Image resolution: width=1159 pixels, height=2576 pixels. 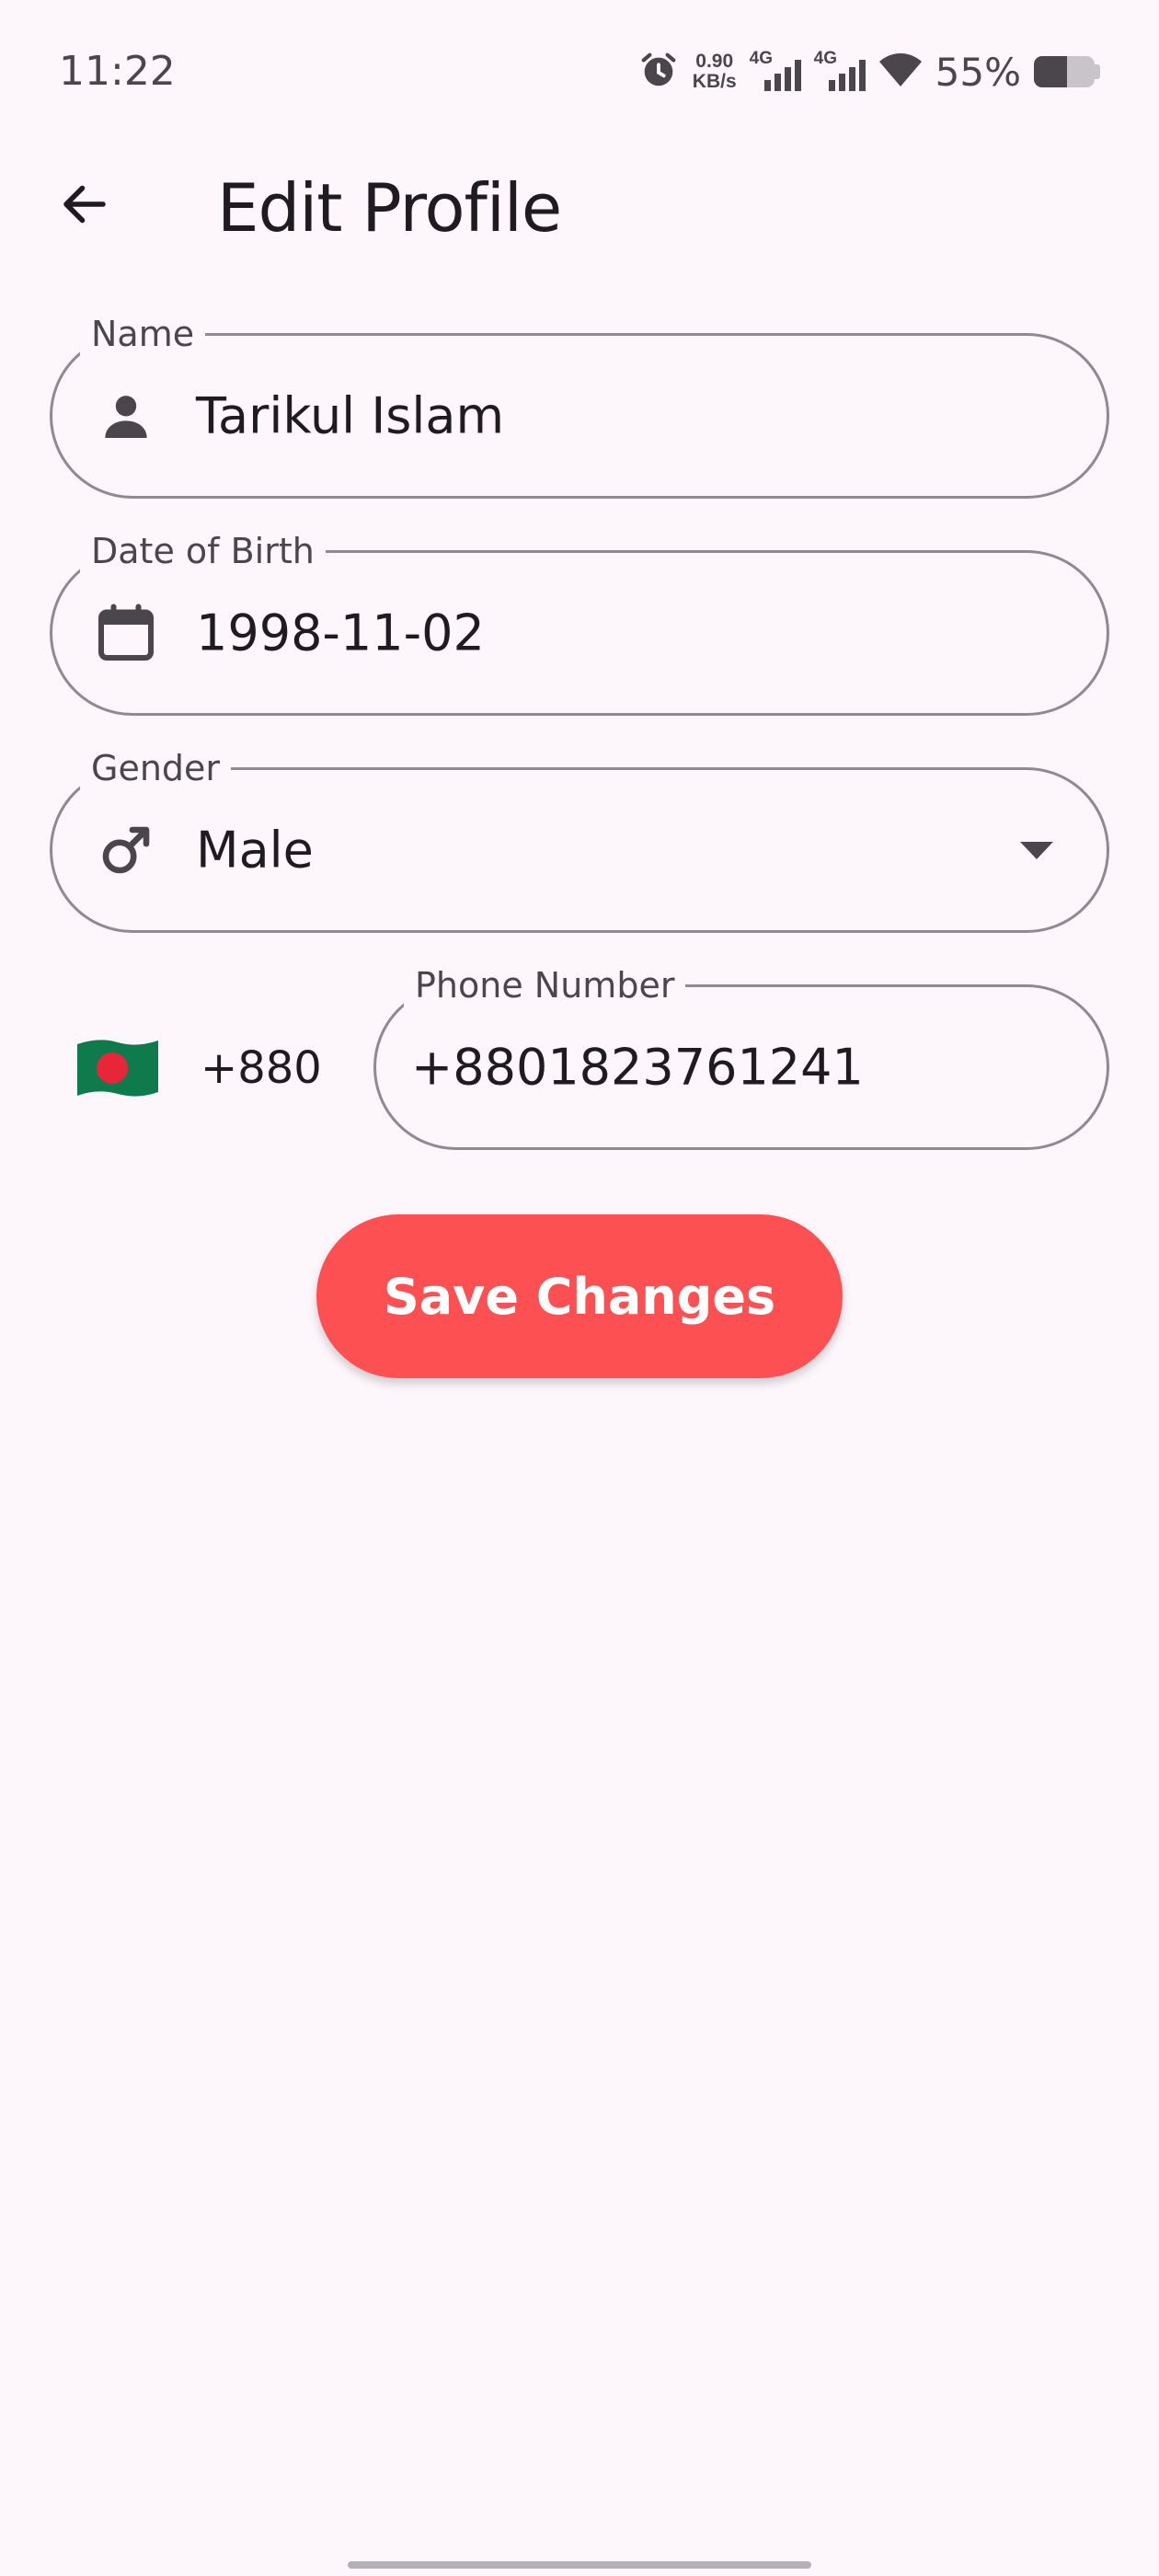 What do you see at coordinates (340, 633) in the screenshot?
I see `date-of-birth-value: 1998-11-02` at bounding box center [340, 633].